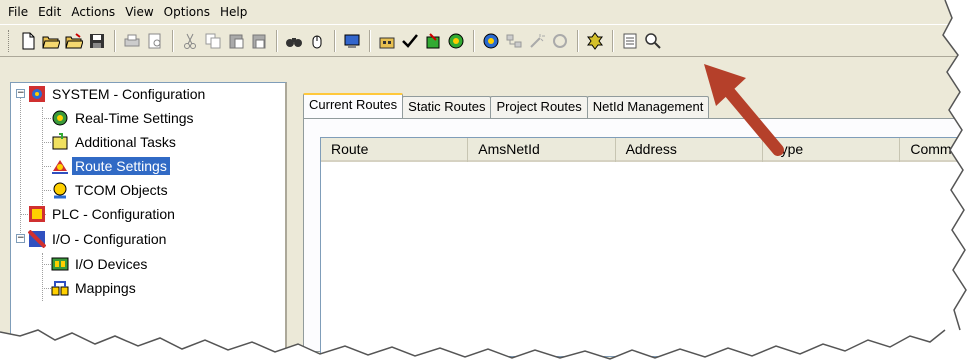  Describe the element at coordinates (18, 12) in the screenshot. I see `menu-file: File` at that location.